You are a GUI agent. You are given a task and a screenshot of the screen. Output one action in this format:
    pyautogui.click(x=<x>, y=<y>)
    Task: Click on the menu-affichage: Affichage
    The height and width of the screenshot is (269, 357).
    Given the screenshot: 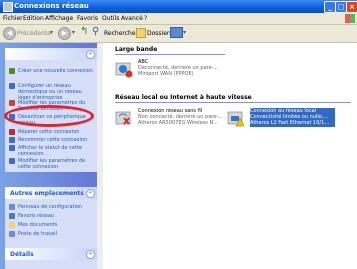 What is the action you would take?
    pyautogui.click(x=59, y=18)
    